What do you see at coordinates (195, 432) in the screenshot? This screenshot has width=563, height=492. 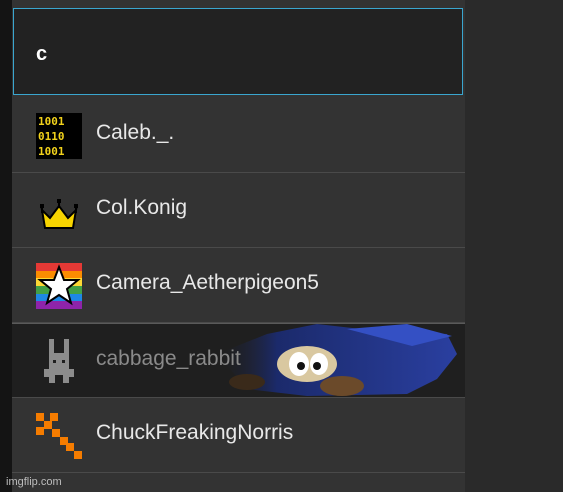 I see `user-name: ChuckFreakingNorris` at bounding box center [195, 432].